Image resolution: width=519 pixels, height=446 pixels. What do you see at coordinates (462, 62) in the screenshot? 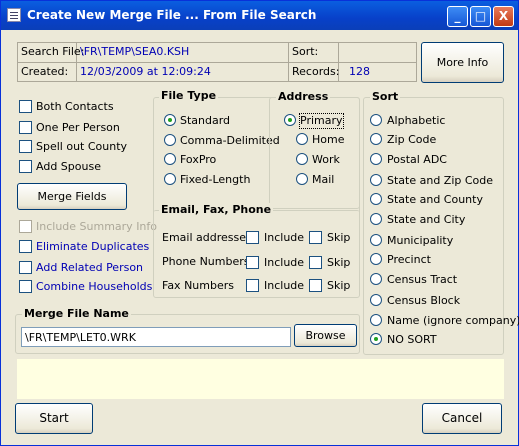
I see `more-info-button: More Info` at bounding box center [462, 62].